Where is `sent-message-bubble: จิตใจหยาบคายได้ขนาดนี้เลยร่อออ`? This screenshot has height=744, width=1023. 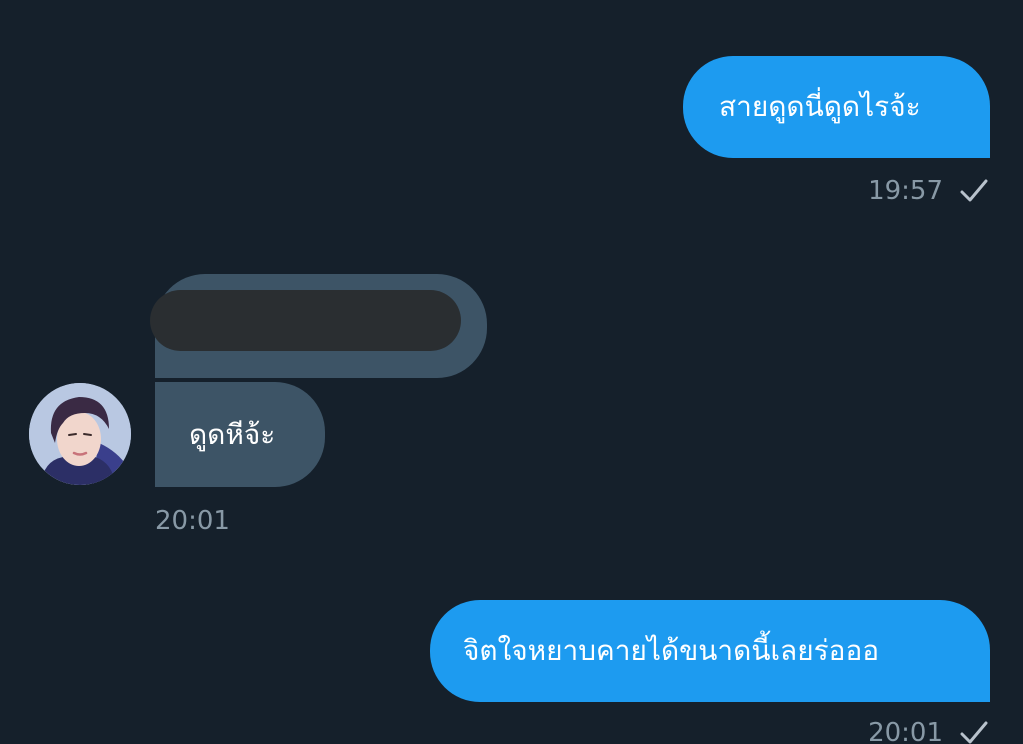
sent-message-bubble: จิตใจหยาบคายได้ขนาดนี้เลยร่อออ is located at coordinates (710, 651).